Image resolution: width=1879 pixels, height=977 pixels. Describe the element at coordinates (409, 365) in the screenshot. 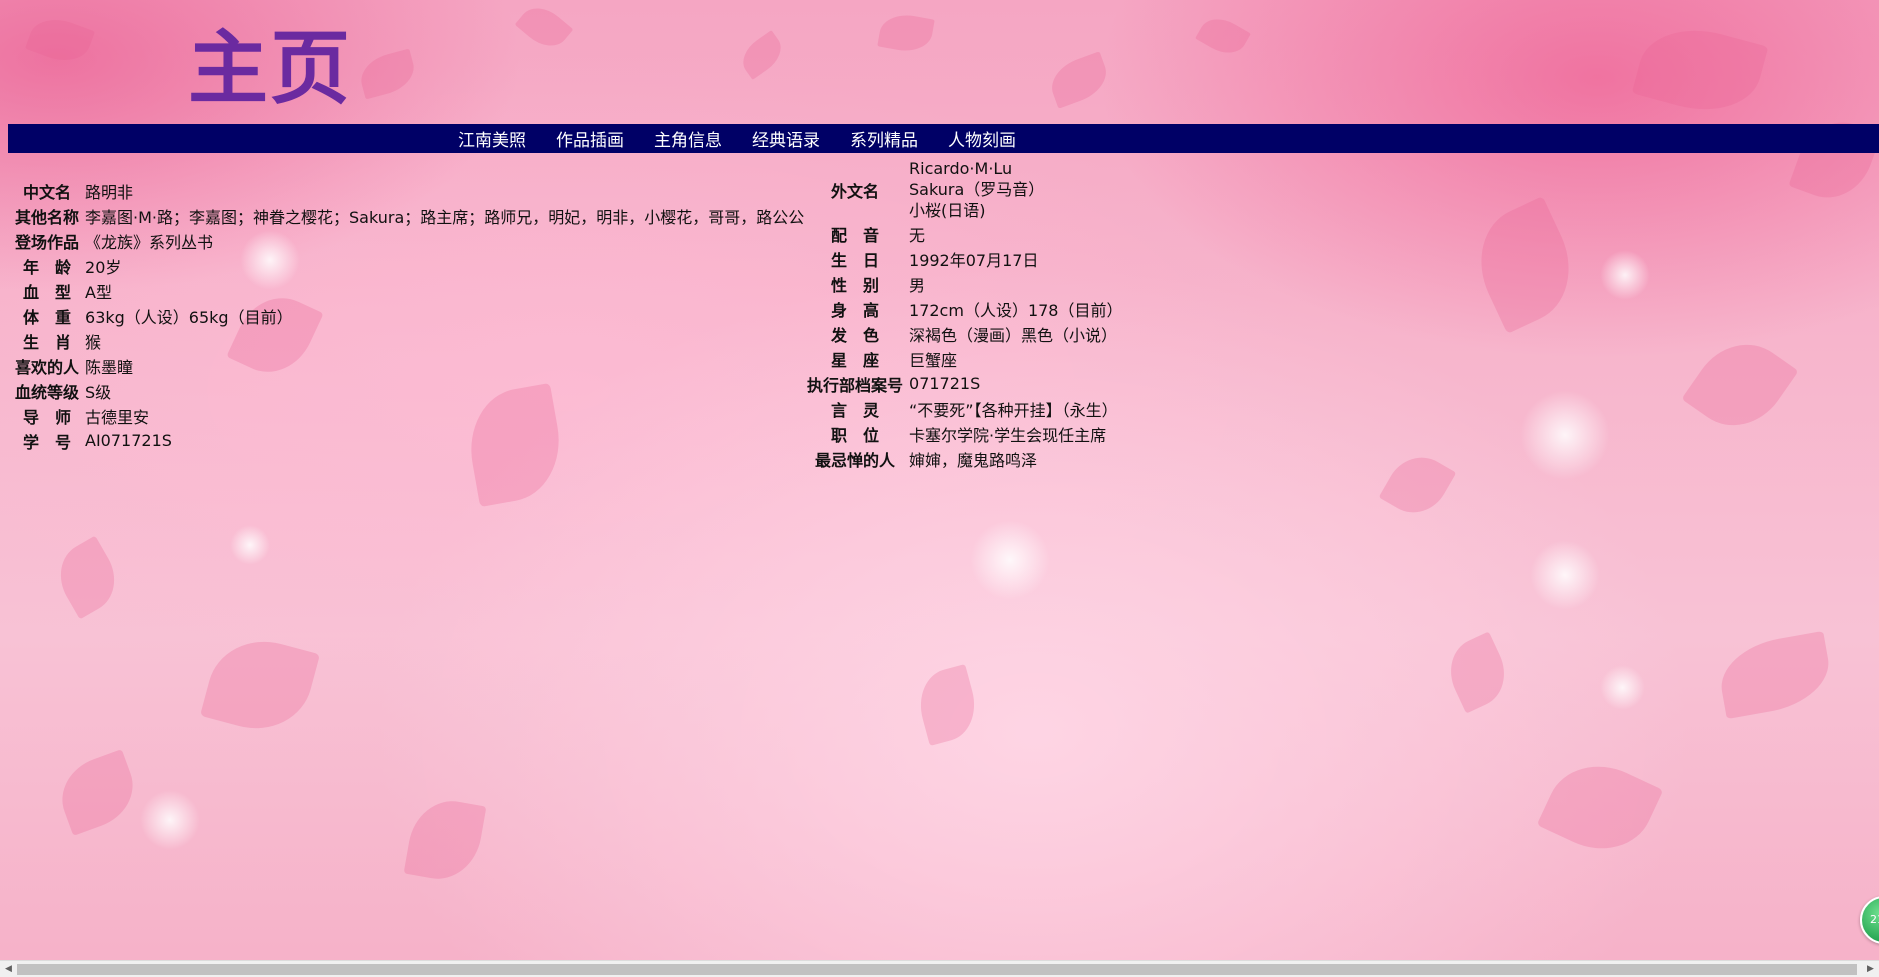

I see `info-row: 喜欢的人 陈墨瞳` at that location.